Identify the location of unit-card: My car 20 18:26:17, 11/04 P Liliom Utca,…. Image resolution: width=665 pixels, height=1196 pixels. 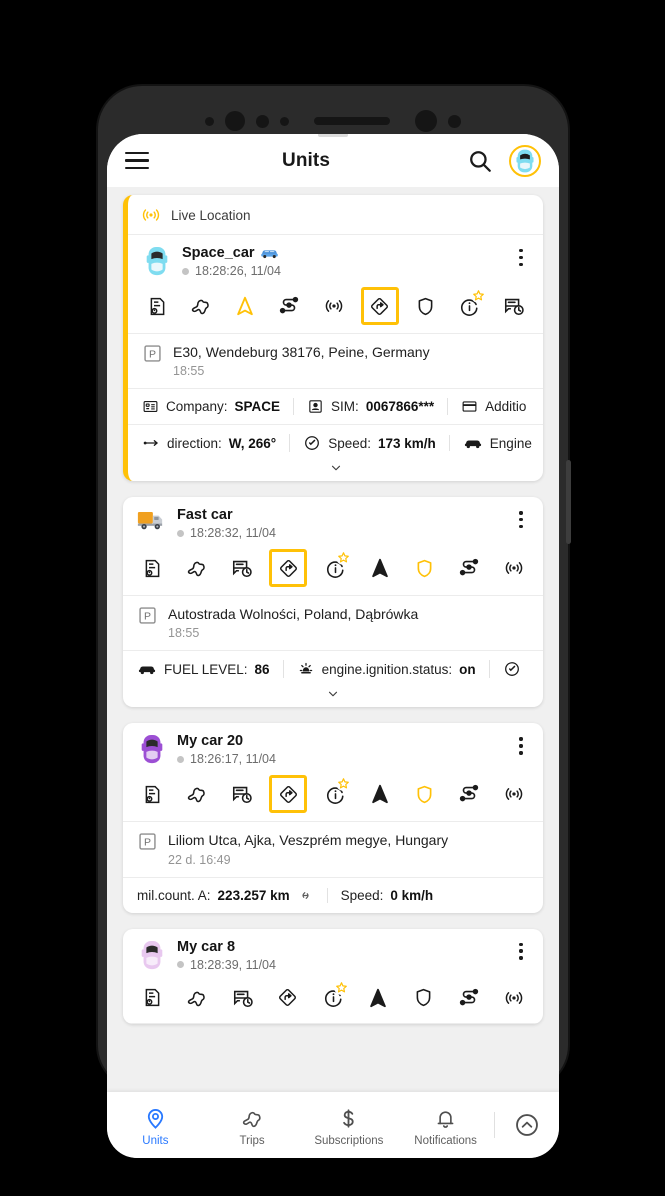
(333, 818).